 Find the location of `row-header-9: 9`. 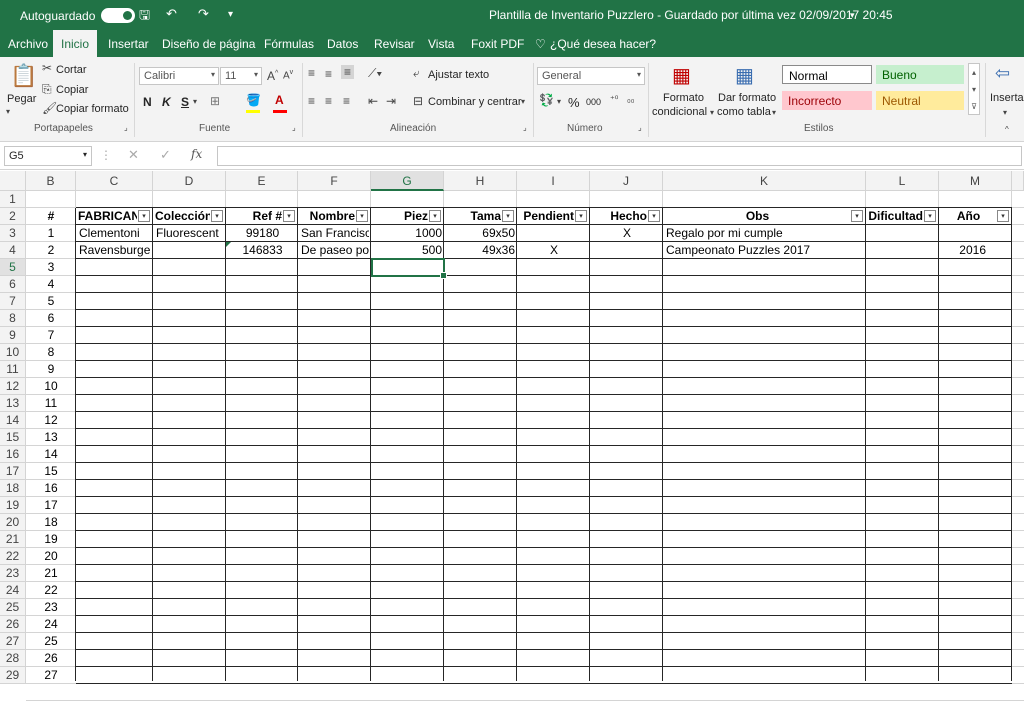

row-header-9: 9 is located at coordinates (13, 335).